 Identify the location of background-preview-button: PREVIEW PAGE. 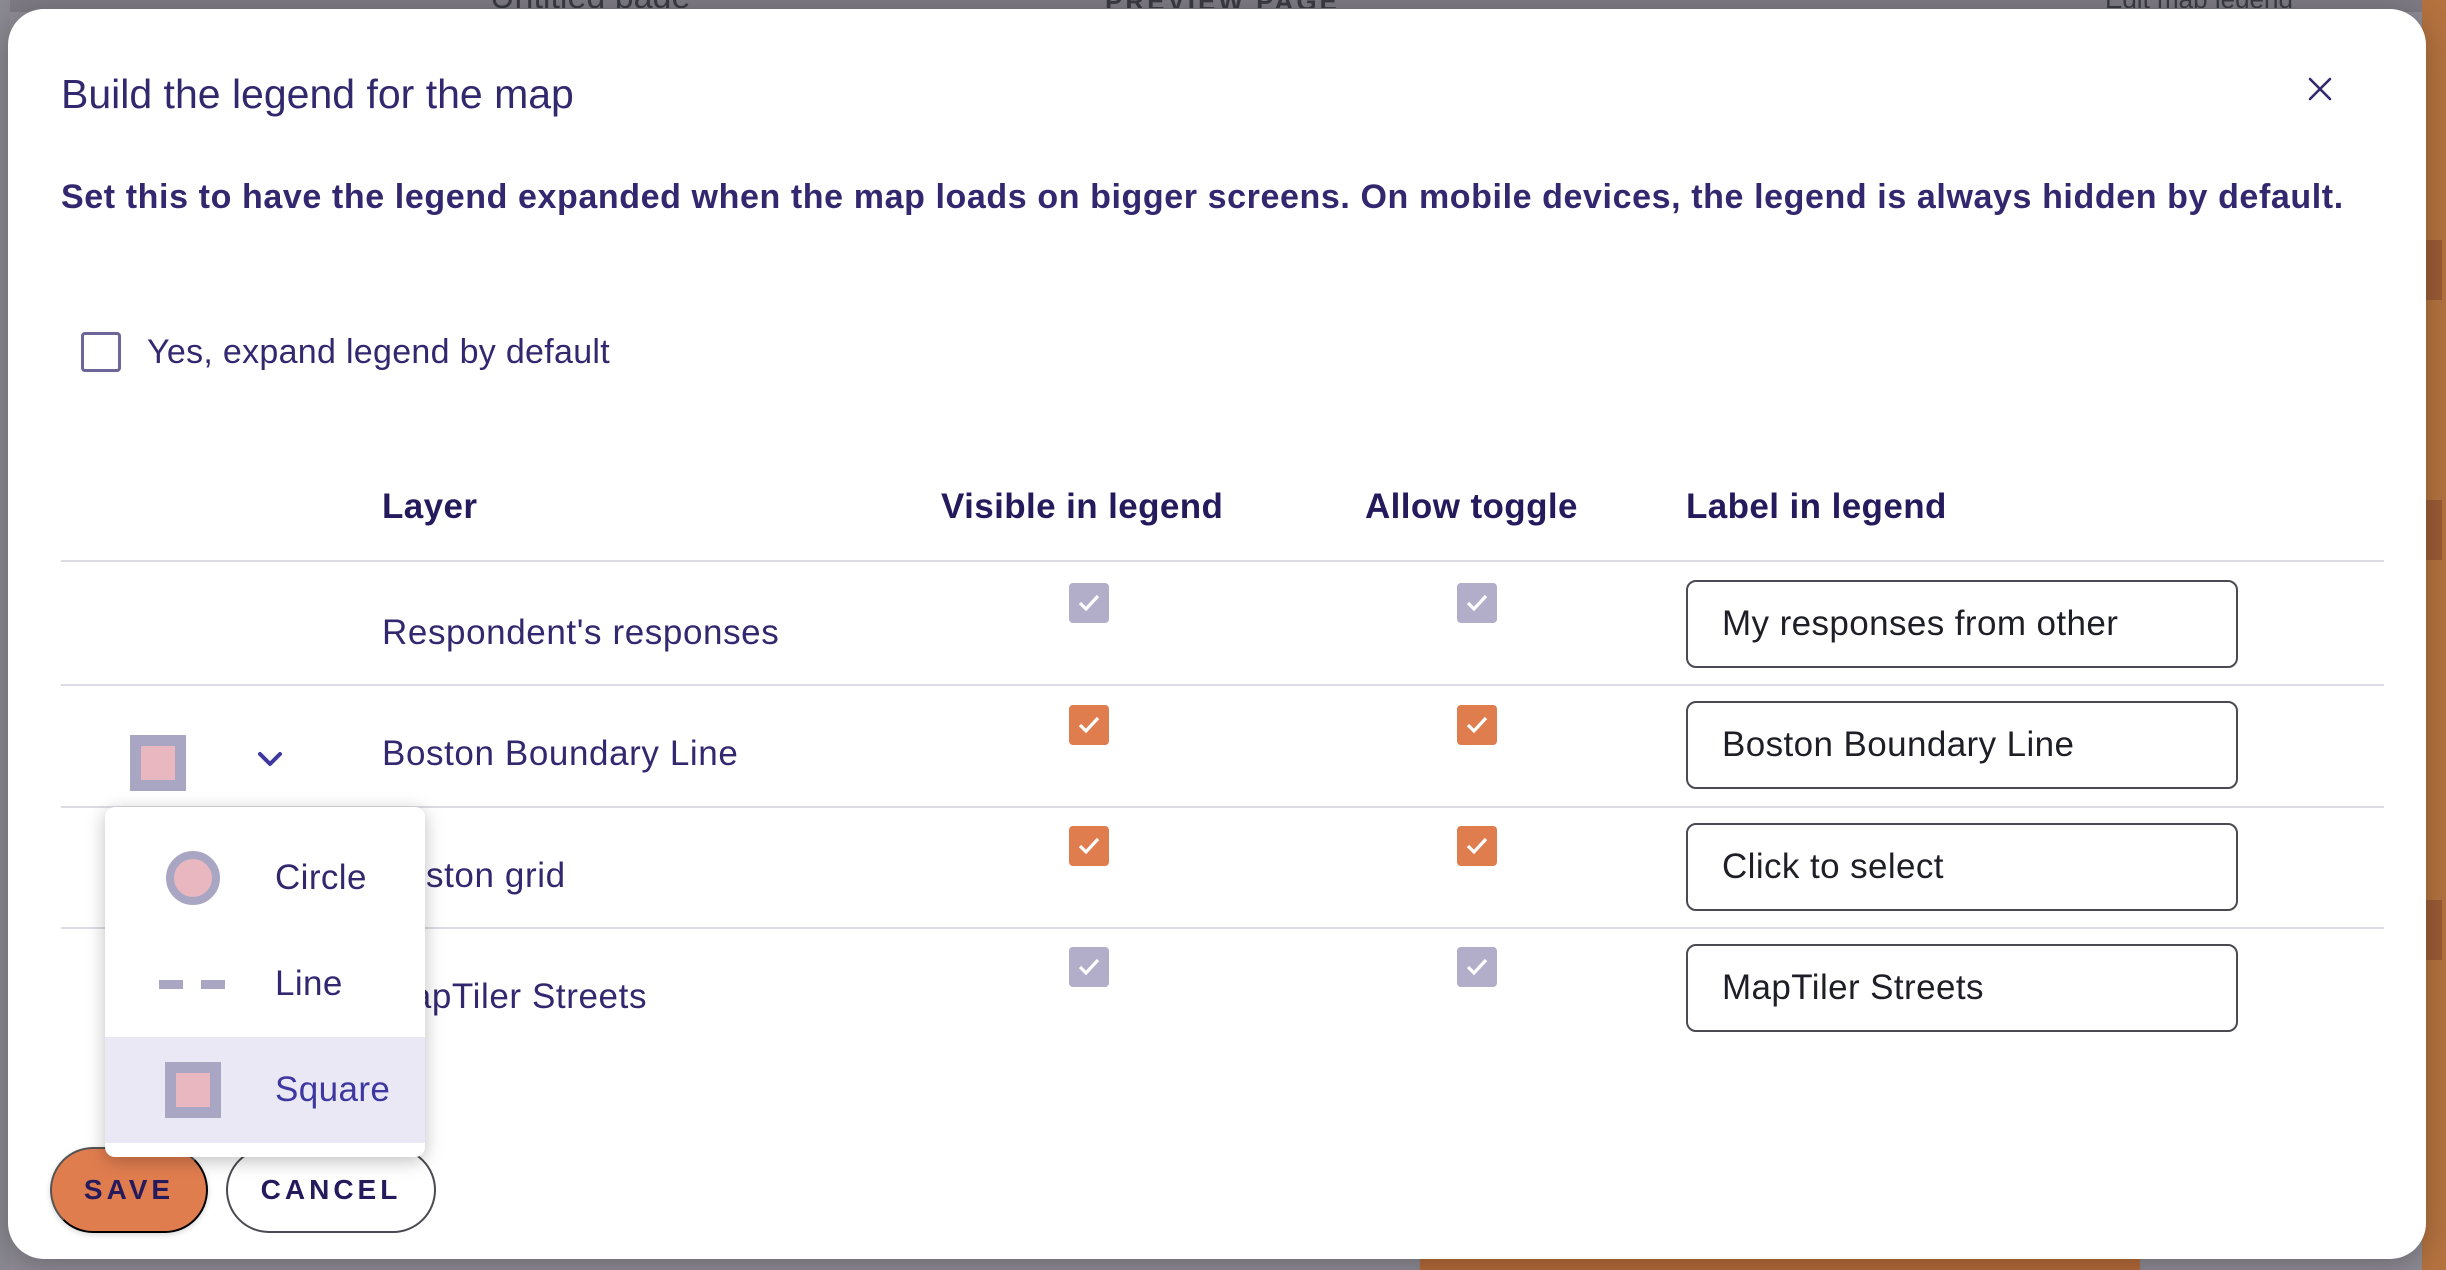
(1230, 4).